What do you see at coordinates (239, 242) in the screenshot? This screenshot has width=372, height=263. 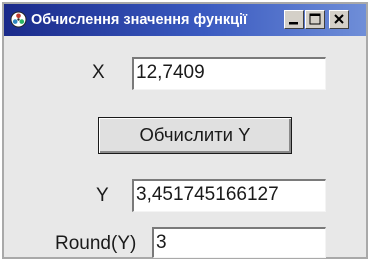 I see `round-y-output-field: 3` at bounding box center [239, 242].